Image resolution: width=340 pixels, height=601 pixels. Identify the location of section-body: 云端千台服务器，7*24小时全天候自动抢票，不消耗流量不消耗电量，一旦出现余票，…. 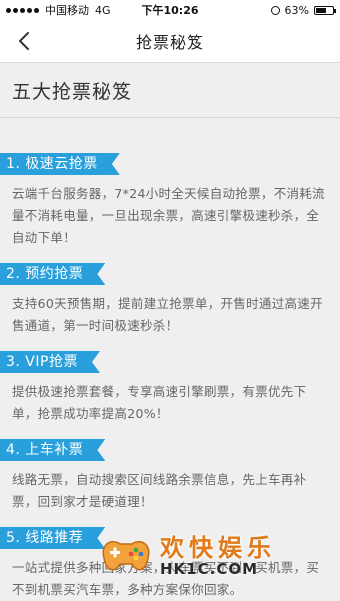
(168, 215).